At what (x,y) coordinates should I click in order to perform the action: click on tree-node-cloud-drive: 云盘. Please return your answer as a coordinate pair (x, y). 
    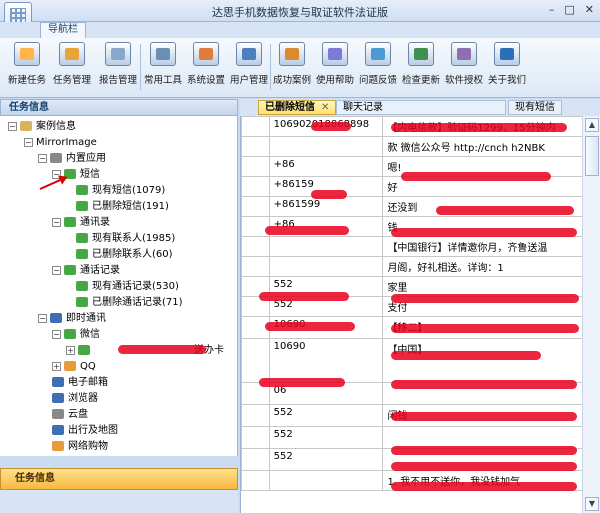
    Looking at the image, I should click on (70, 415).